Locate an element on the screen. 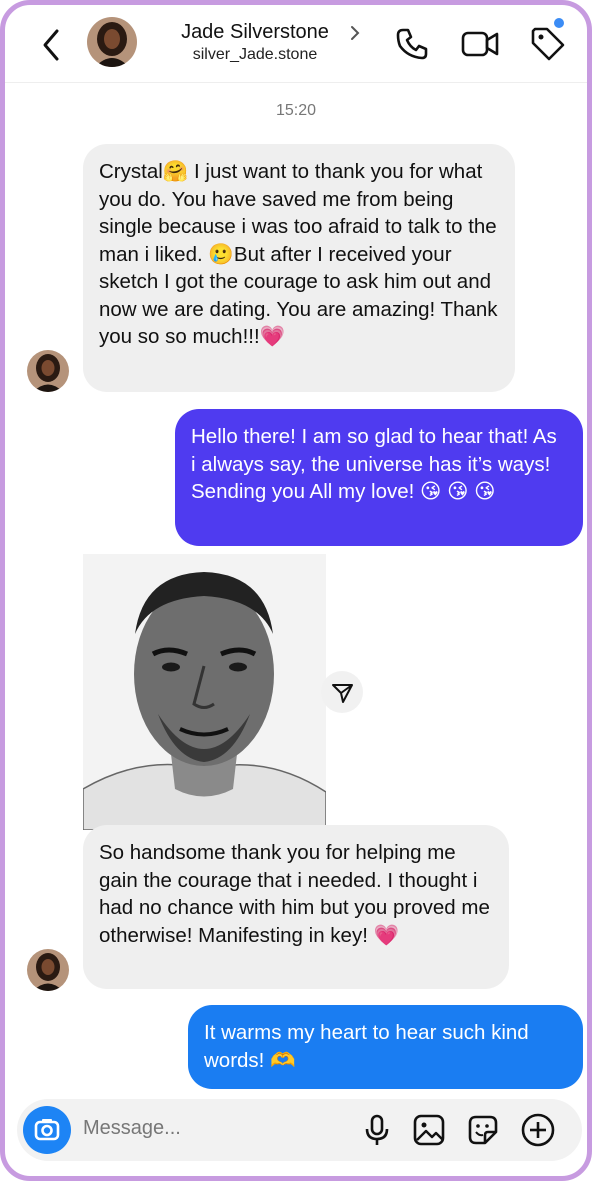 Image resolution: width=592 pixels, height=1181 pixels. timestamp: 15:20 is located at coordinates (296, 110).